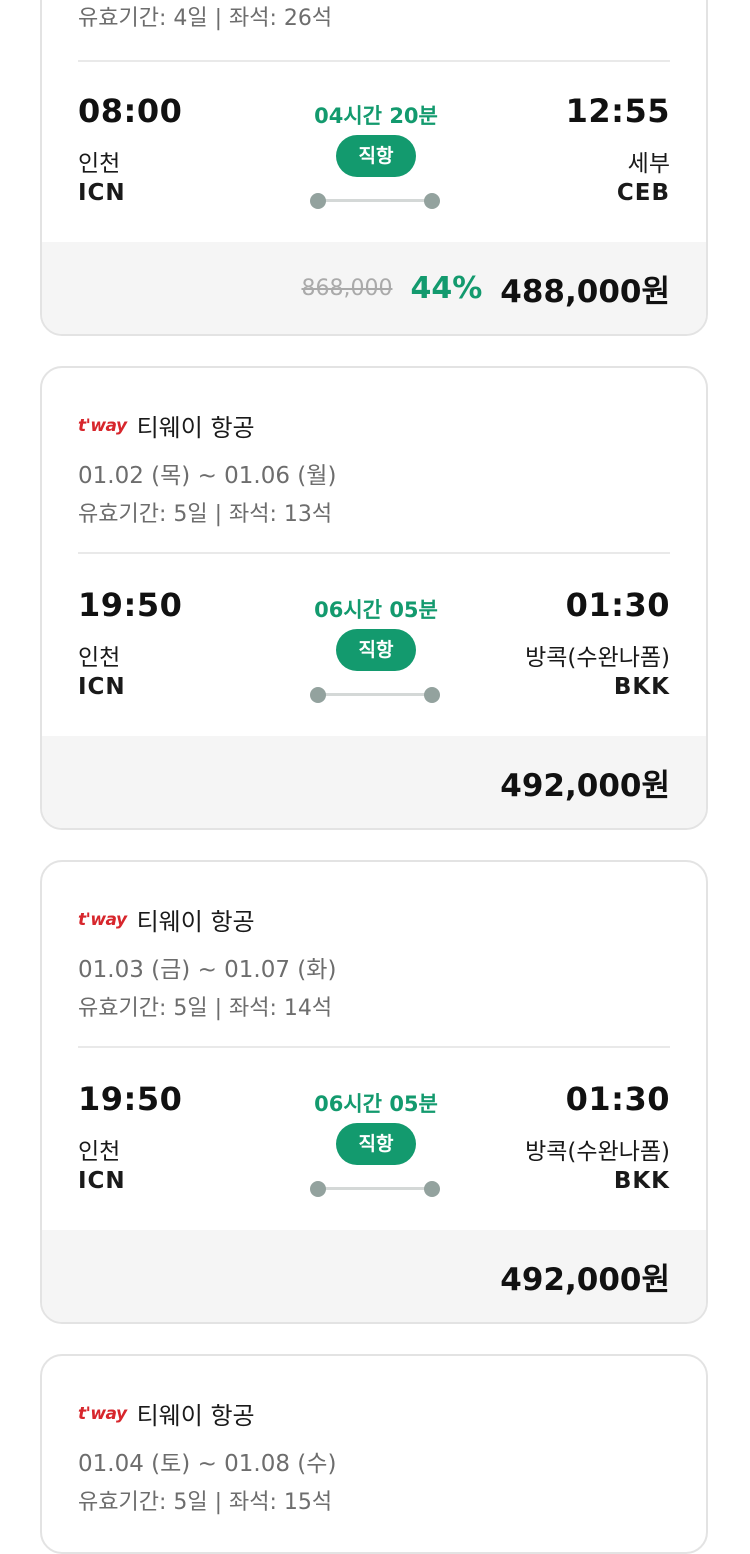  What do you see at coordinates (207, 476) in the screenshot?
I see `travel-dates: 01.02 (목) ~ 01.06 (월)` at bounding box center [207, 476].